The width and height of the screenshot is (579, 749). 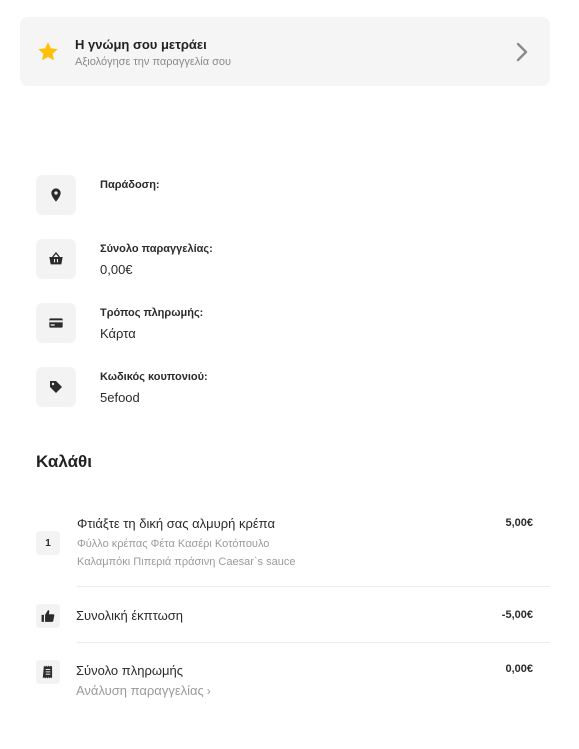 I want to click on order-analysis-link: Ανάλυση παραγγελίας ›, so click(x=143, y=690).